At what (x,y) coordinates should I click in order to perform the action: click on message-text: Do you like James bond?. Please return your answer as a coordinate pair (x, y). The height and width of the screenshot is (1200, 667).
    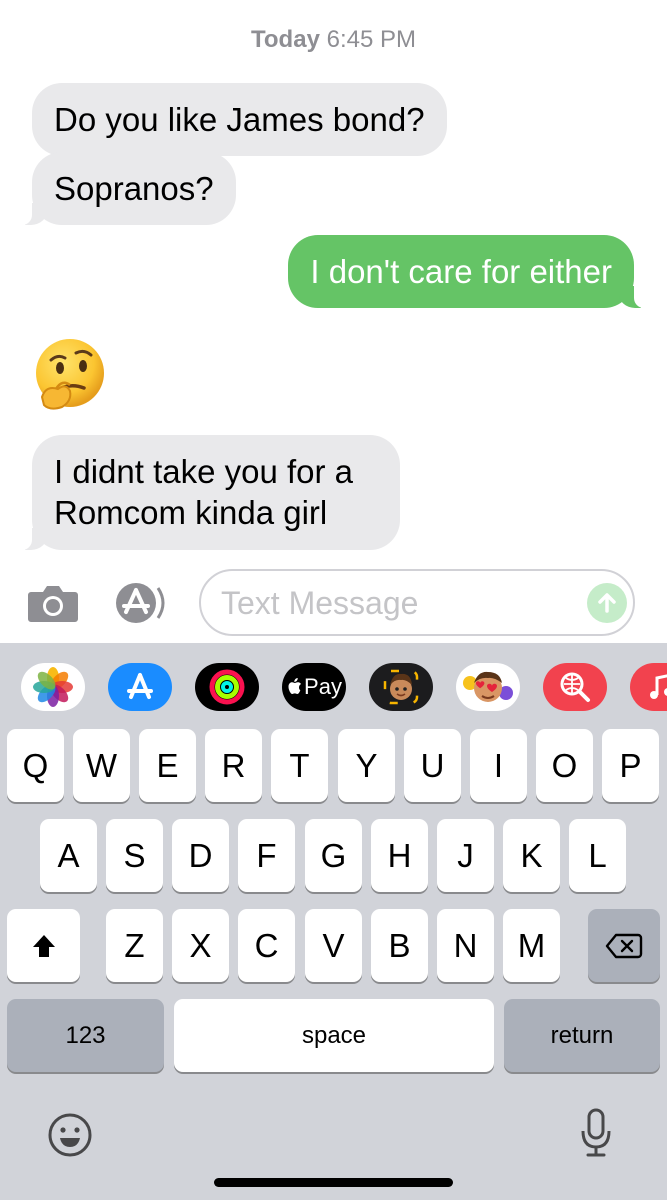
    Looking at the image, I should click on (239, 119).